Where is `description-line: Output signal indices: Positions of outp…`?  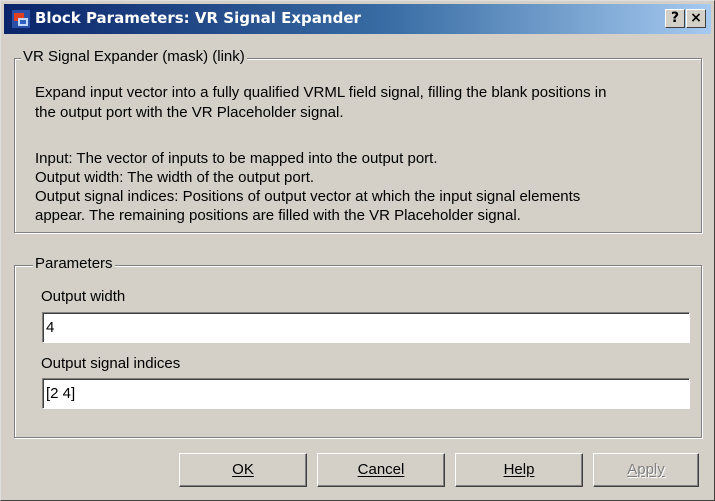
description-line: Output signal indices: Positions of outp… is located at coordinates (308, 196).